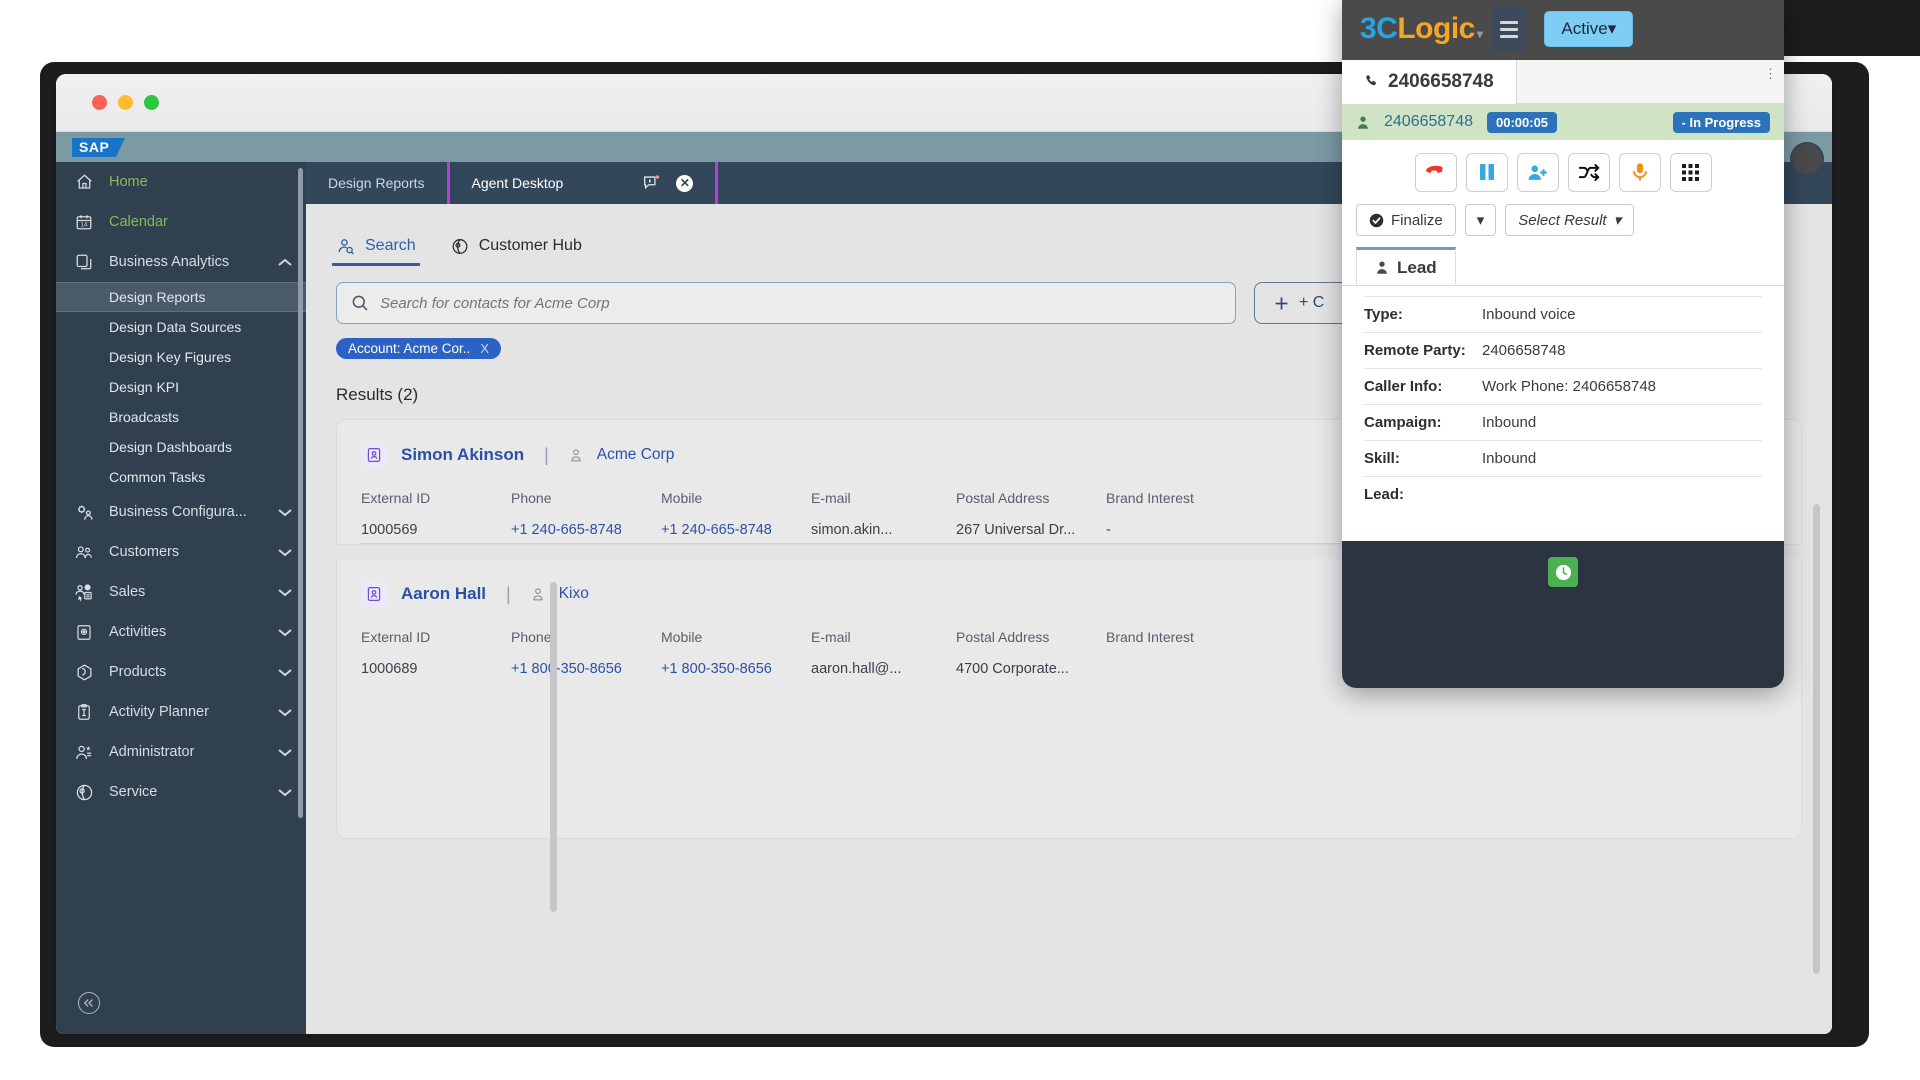 The image size is (1920, 1080). I want to click on window-controls, so click(125, 102).